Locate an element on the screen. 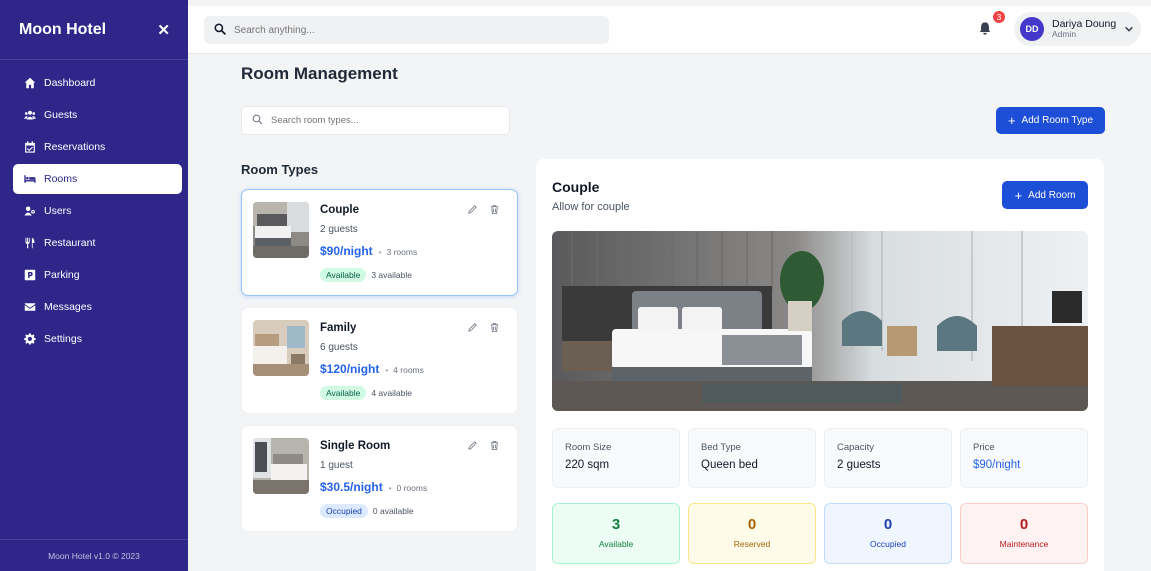  sidebar-item-label: Guests is located at coordinates (61, 115).